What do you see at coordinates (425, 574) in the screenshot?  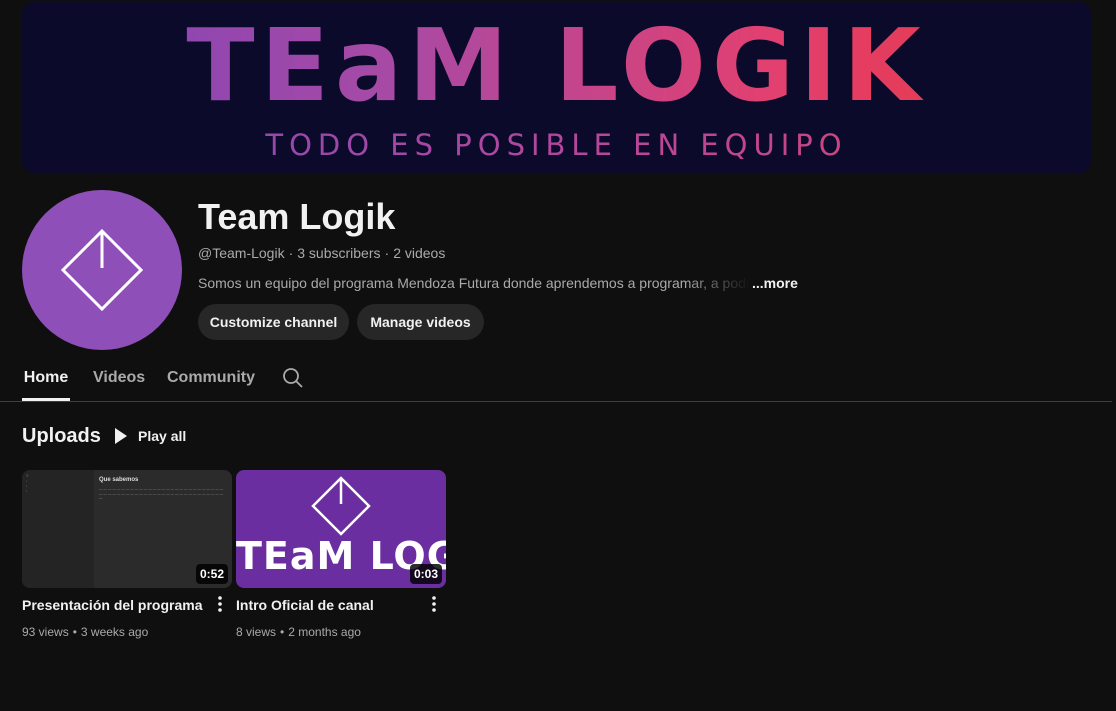 I see `video-duration: 0:03` at bounding box center [425, 574].